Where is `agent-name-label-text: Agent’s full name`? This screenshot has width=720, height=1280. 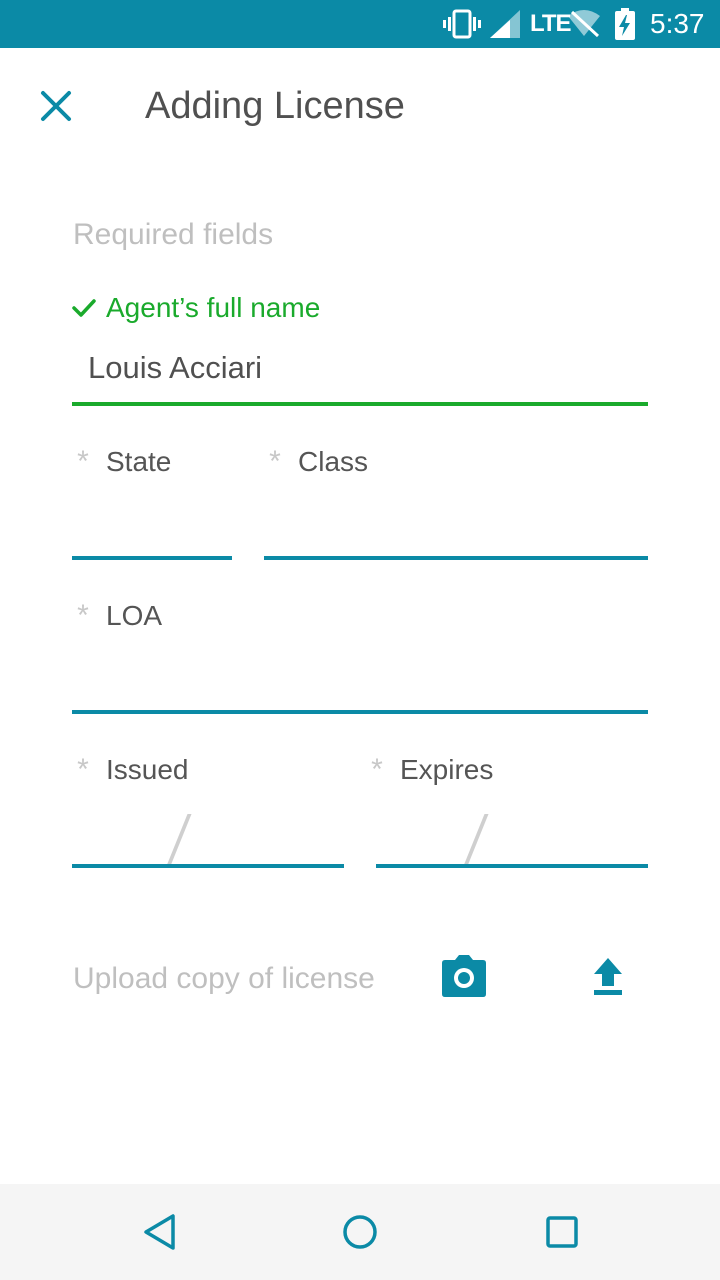 agent-name-label-text: Agent’s full name is located at coordinates (213, 307).